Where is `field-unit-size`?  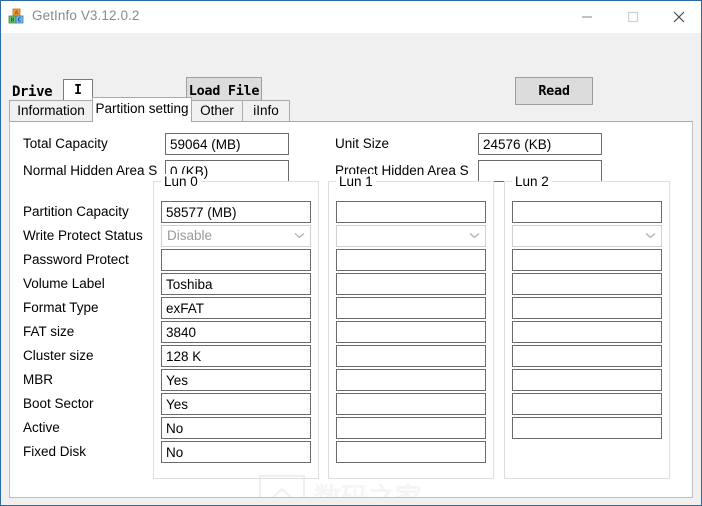 field-unit-size is located at coordinates (540, 144).